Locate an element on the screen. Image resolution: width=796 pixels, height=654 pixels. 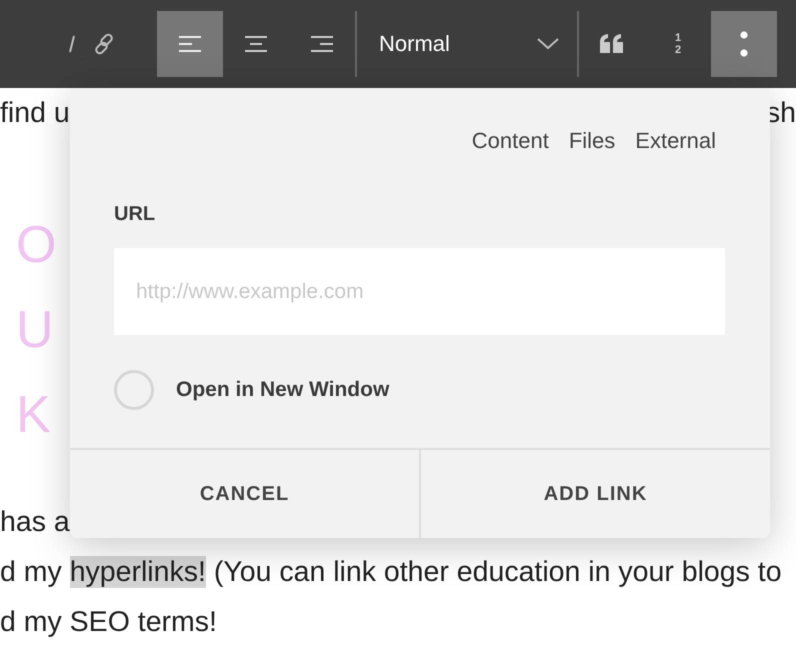
more-icon is located at coordinates (744, 44).